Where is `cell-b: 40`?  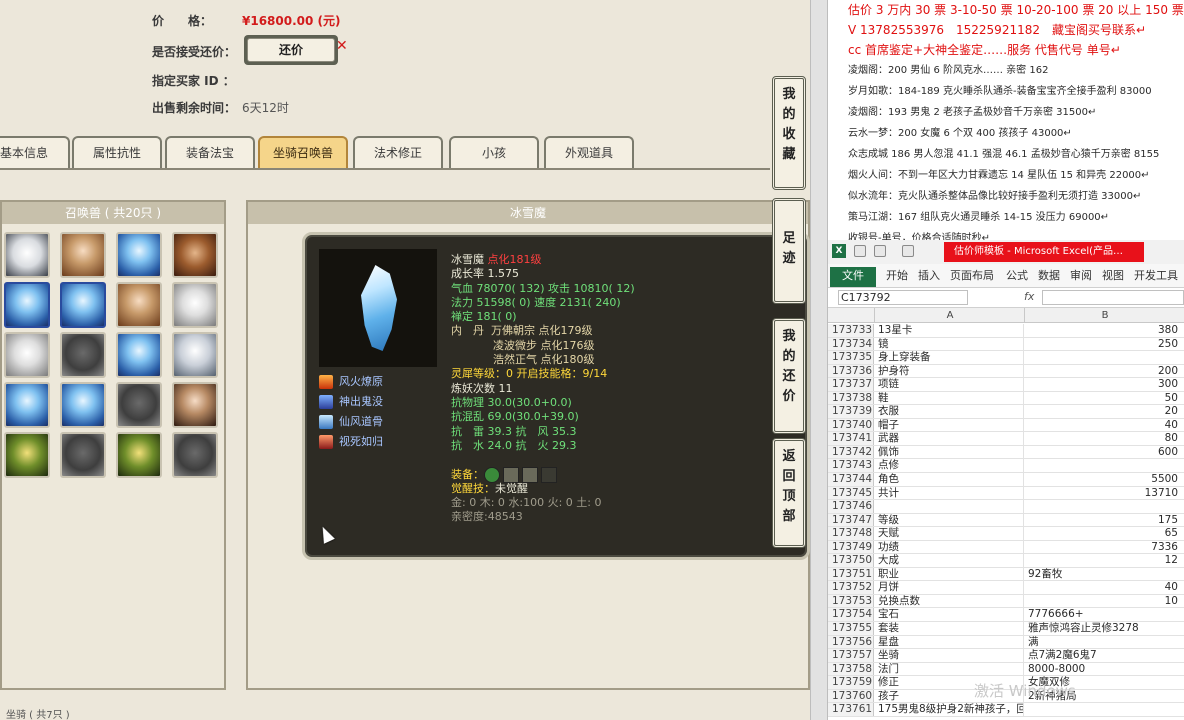 cell-b: 40 is located at coordinates (1104, 587).